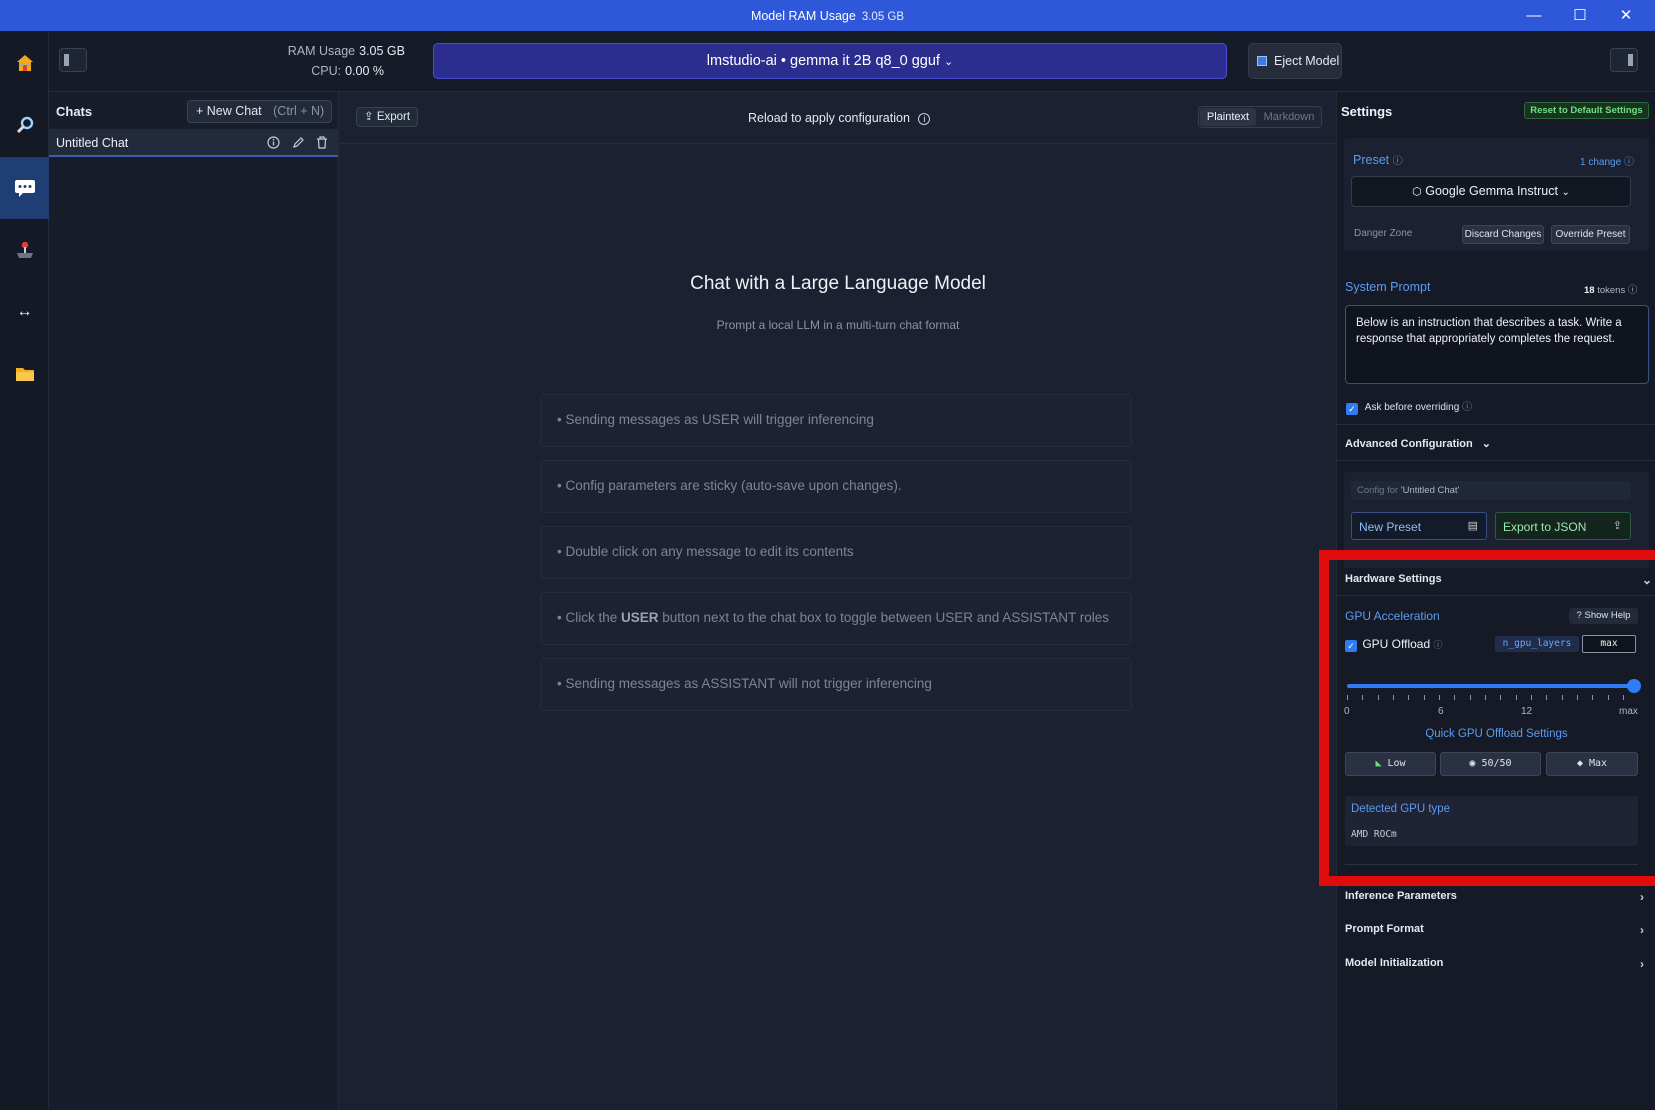 This screenshot has width=1655, height=1110. I want to click on new-preset-button: New Preset ▤, so click(1419, 526).